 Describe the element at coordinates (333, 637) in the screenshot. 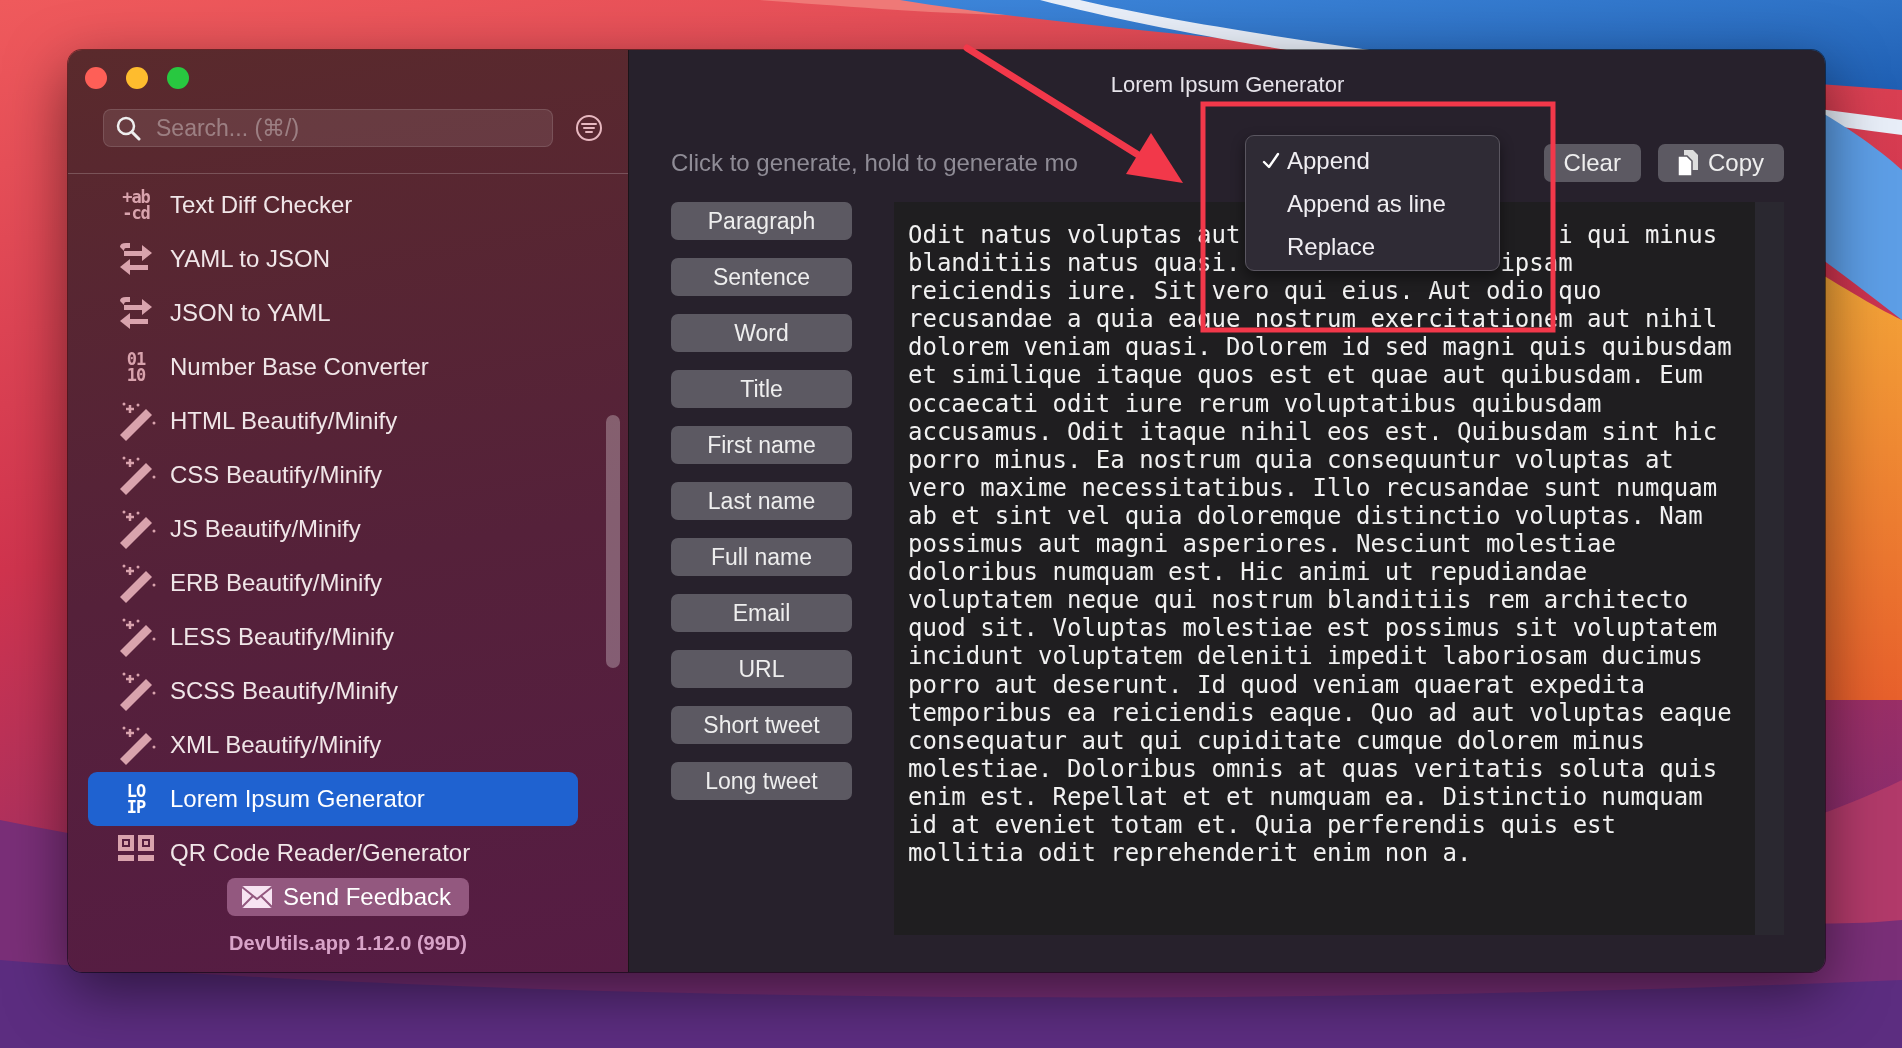

I see `sidebar-item: LESS Beautify/Minify` at that location.